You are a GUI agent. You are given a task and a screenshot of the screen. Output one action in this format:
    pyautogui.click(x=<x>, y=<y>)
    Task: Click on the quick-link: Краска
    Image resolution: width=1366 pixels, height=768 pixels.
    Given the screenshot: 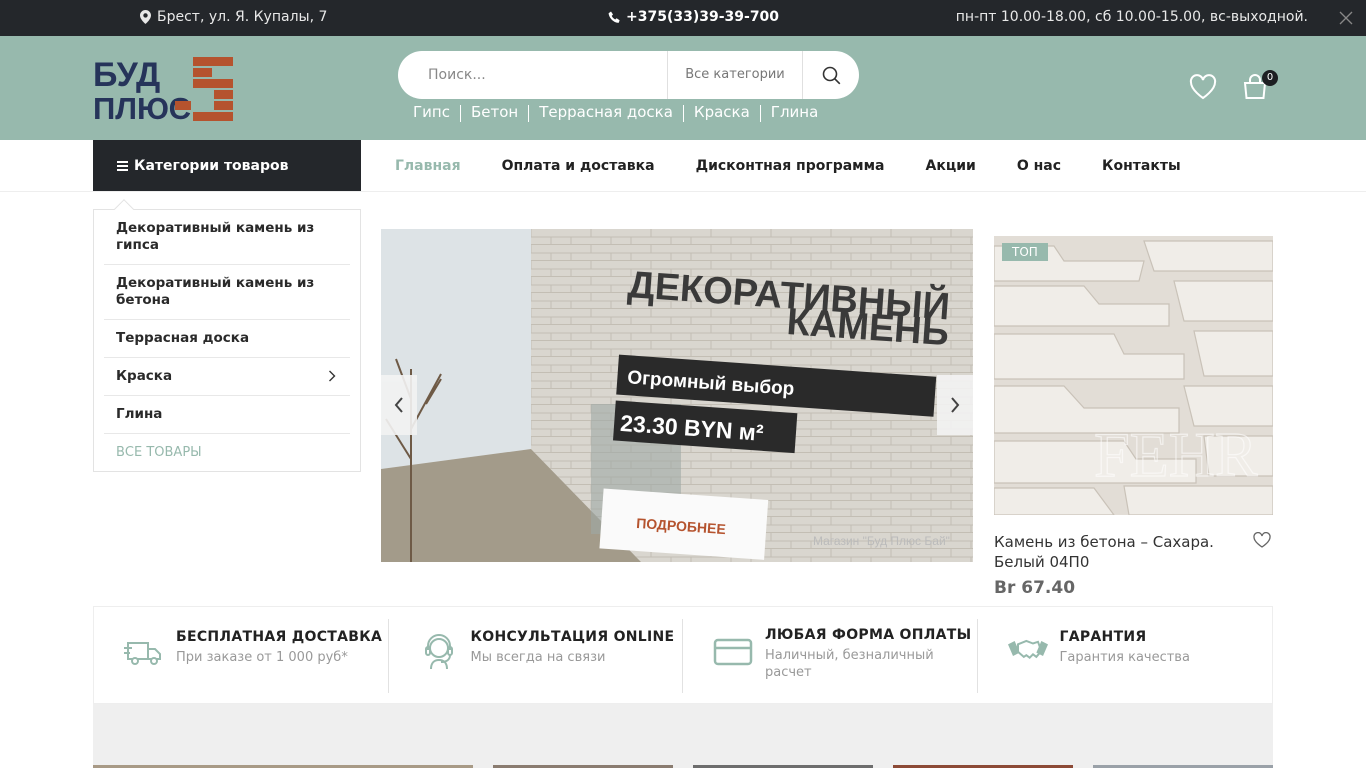 What is the action you would take?
    pyautogui.click(x=722, y=112)
    